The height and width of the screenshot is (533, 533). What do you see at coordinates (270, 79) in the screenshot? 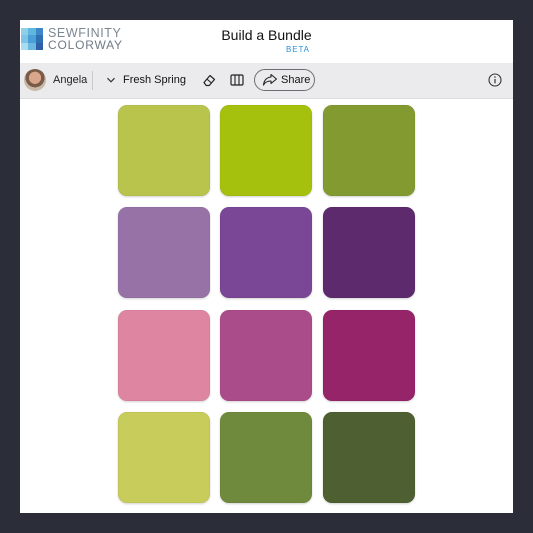
I see `share-arrow-icon` at bounding box center [270, 79].